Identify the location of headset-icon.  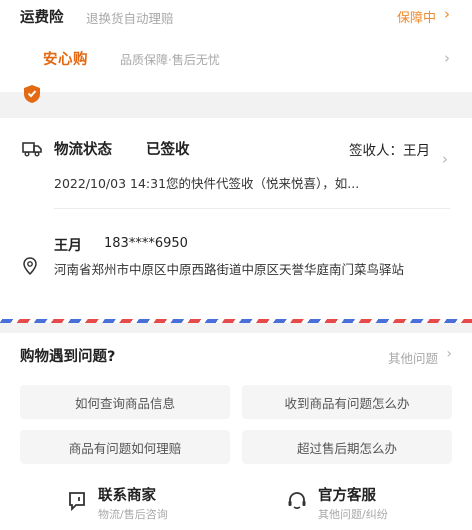
(297, 500).